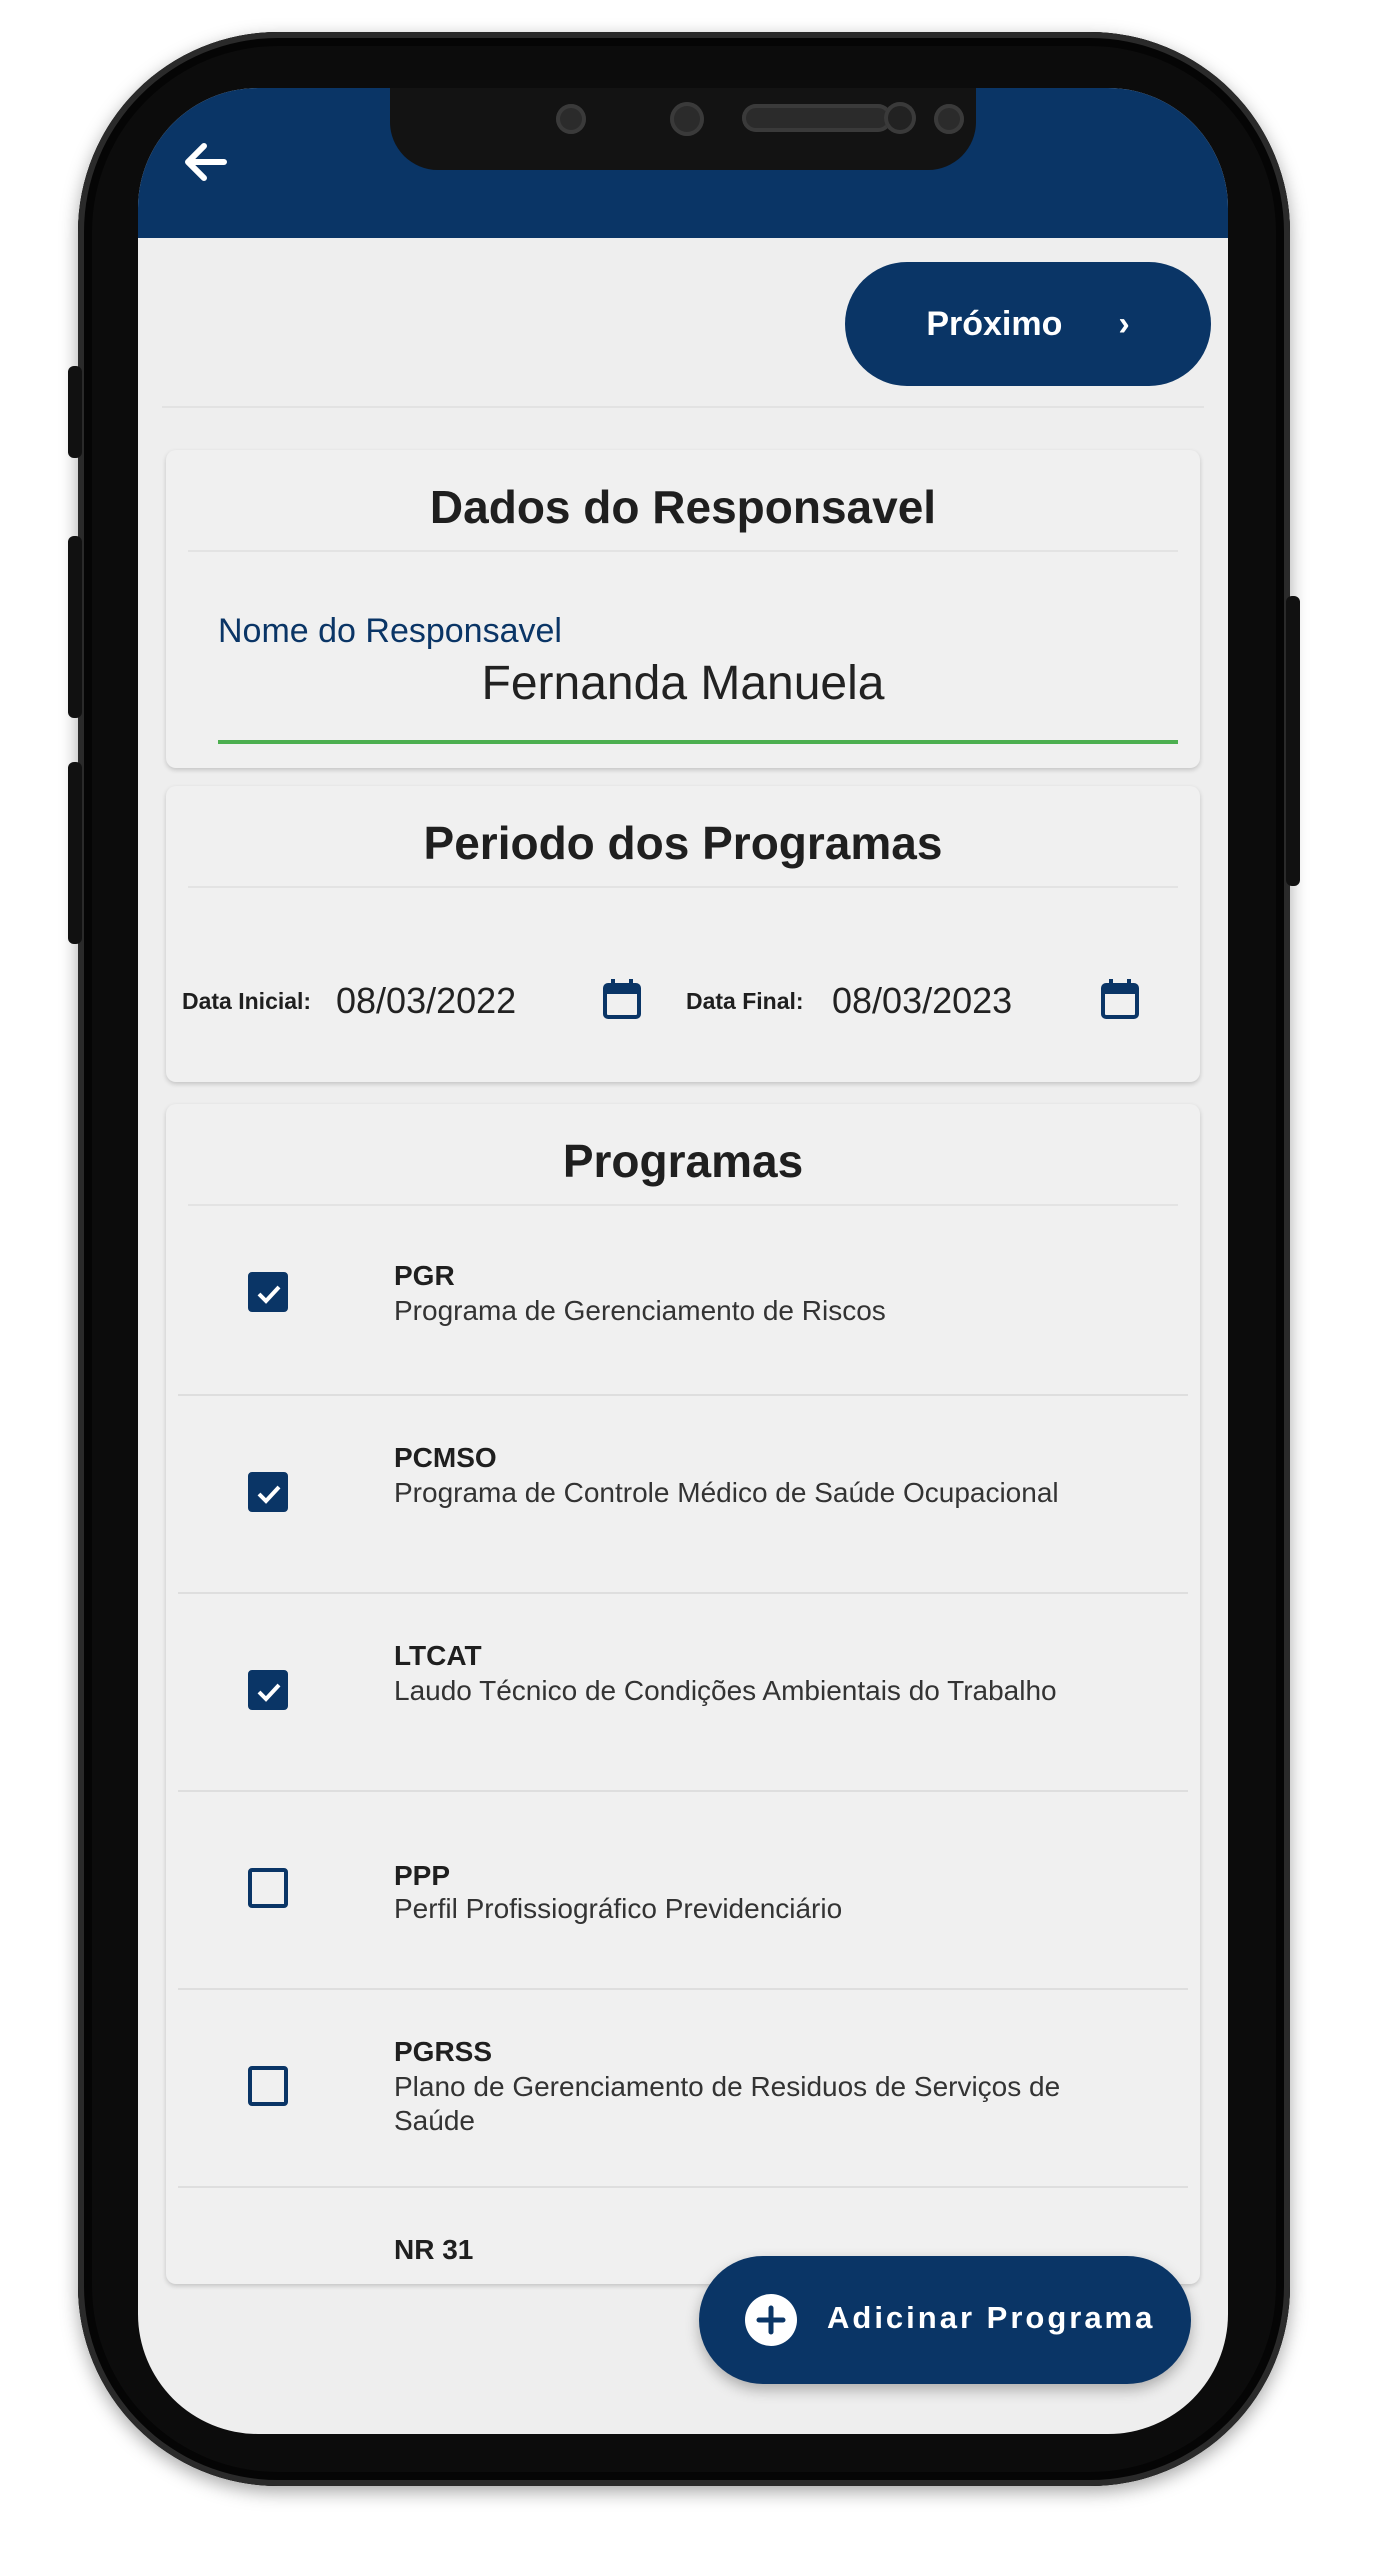 Image resolution: width=1374 pixels, height=2551 pixels. Describe the element at coordinates (75, 853) in the screenshot. I see `phone-volume-down-button` at that location.